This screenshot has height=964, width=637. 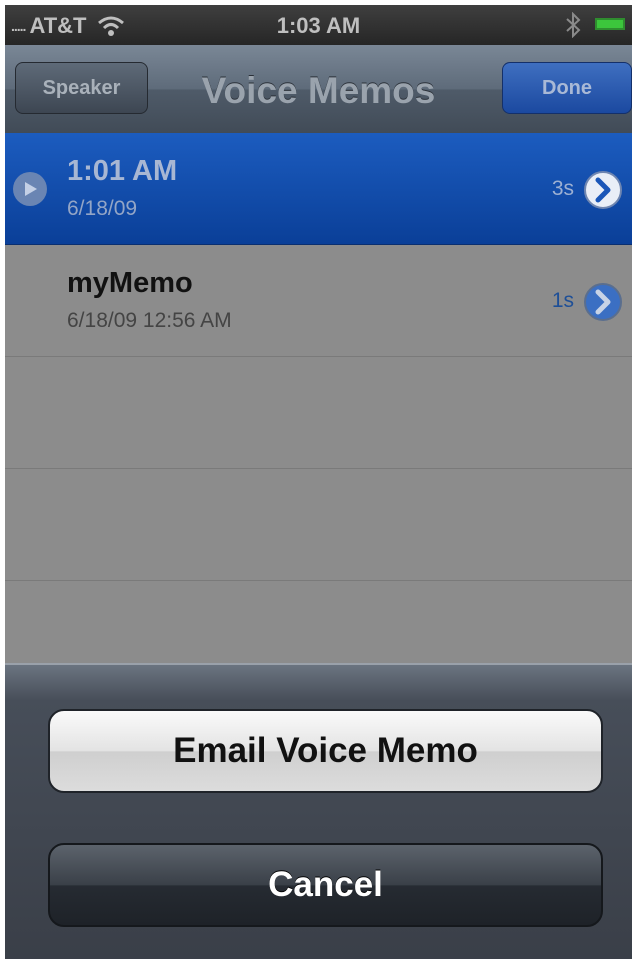 What do you see at coordinates (325, 751) in the screenshot?
I see `email-voice-memo-button: Email Voice Memo` at bounding box center [325, 751].